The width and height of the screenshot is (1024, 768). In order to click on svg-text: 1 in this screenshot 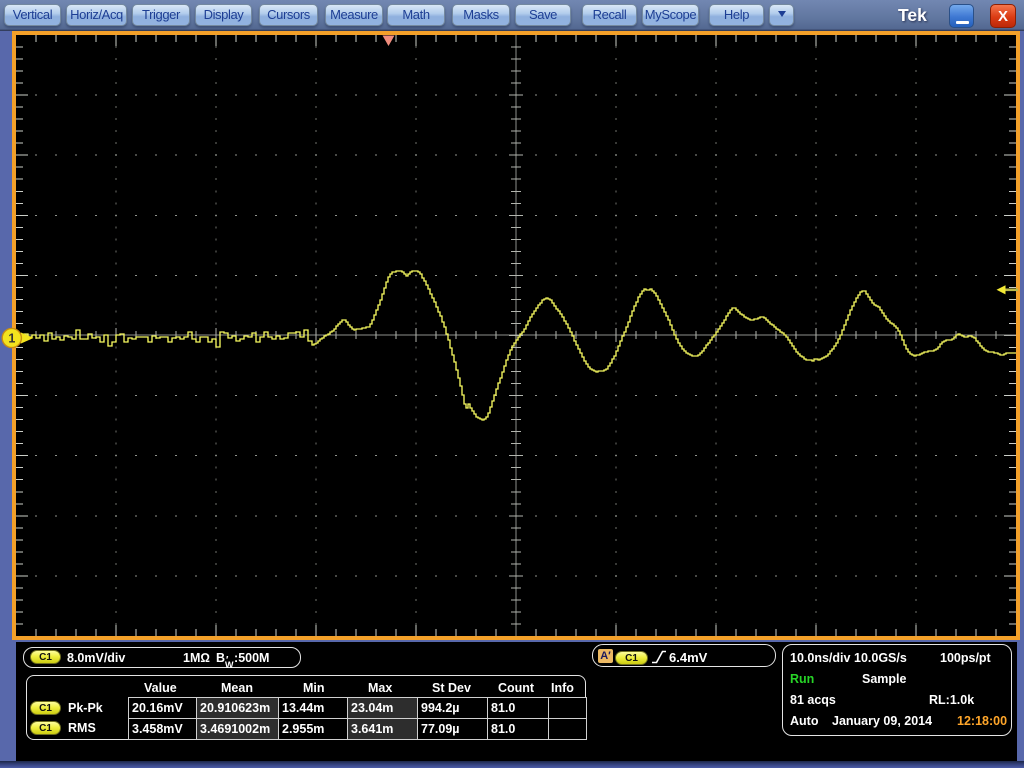, I will do `click(11, 339)`.